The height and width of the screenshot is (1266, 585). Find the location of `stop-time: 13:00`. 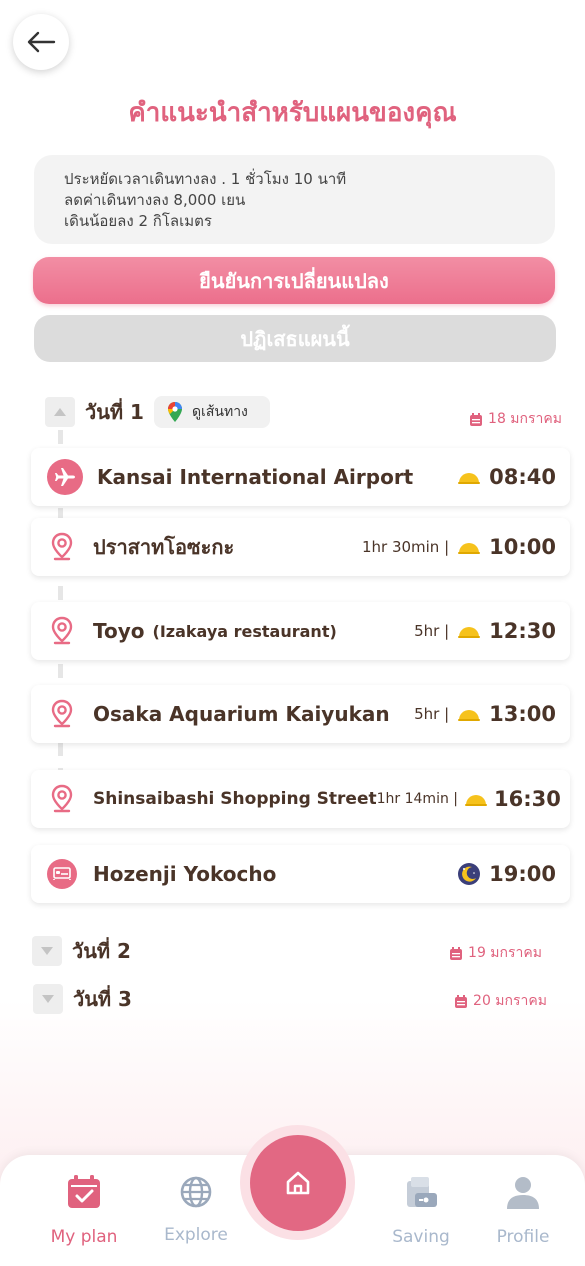

stop-time: 13:00 is located at coordinates (522, 714).